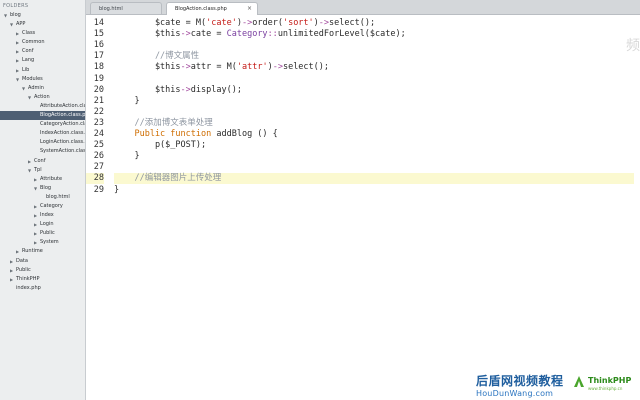  Describe the element at coordinates (42, 251) in the screenshot. I see `folder-item: ▶ Runtime` at that location.